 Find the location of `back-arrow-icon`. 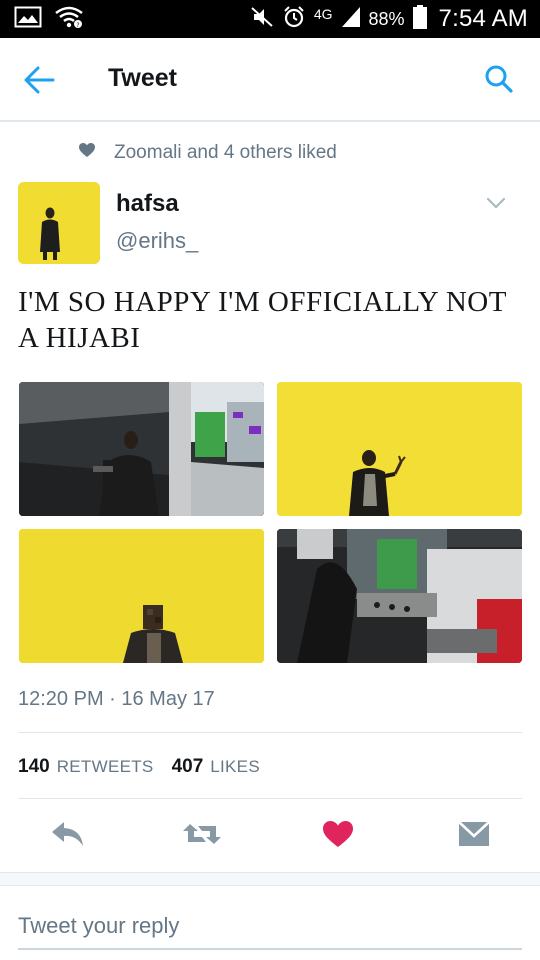

back-arrow-icon is located at coordinates (39, 83).